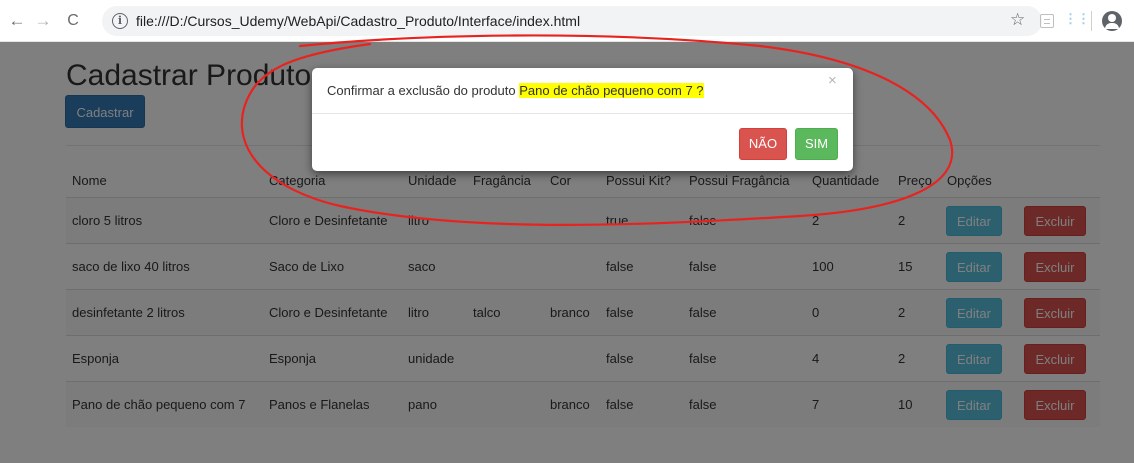 The width and height of the screenshot is (1134, 463). What do you see at coordinates (17, 21) in the screenshot?
I see `back-icon: ←` at bounding box center [17, 21].